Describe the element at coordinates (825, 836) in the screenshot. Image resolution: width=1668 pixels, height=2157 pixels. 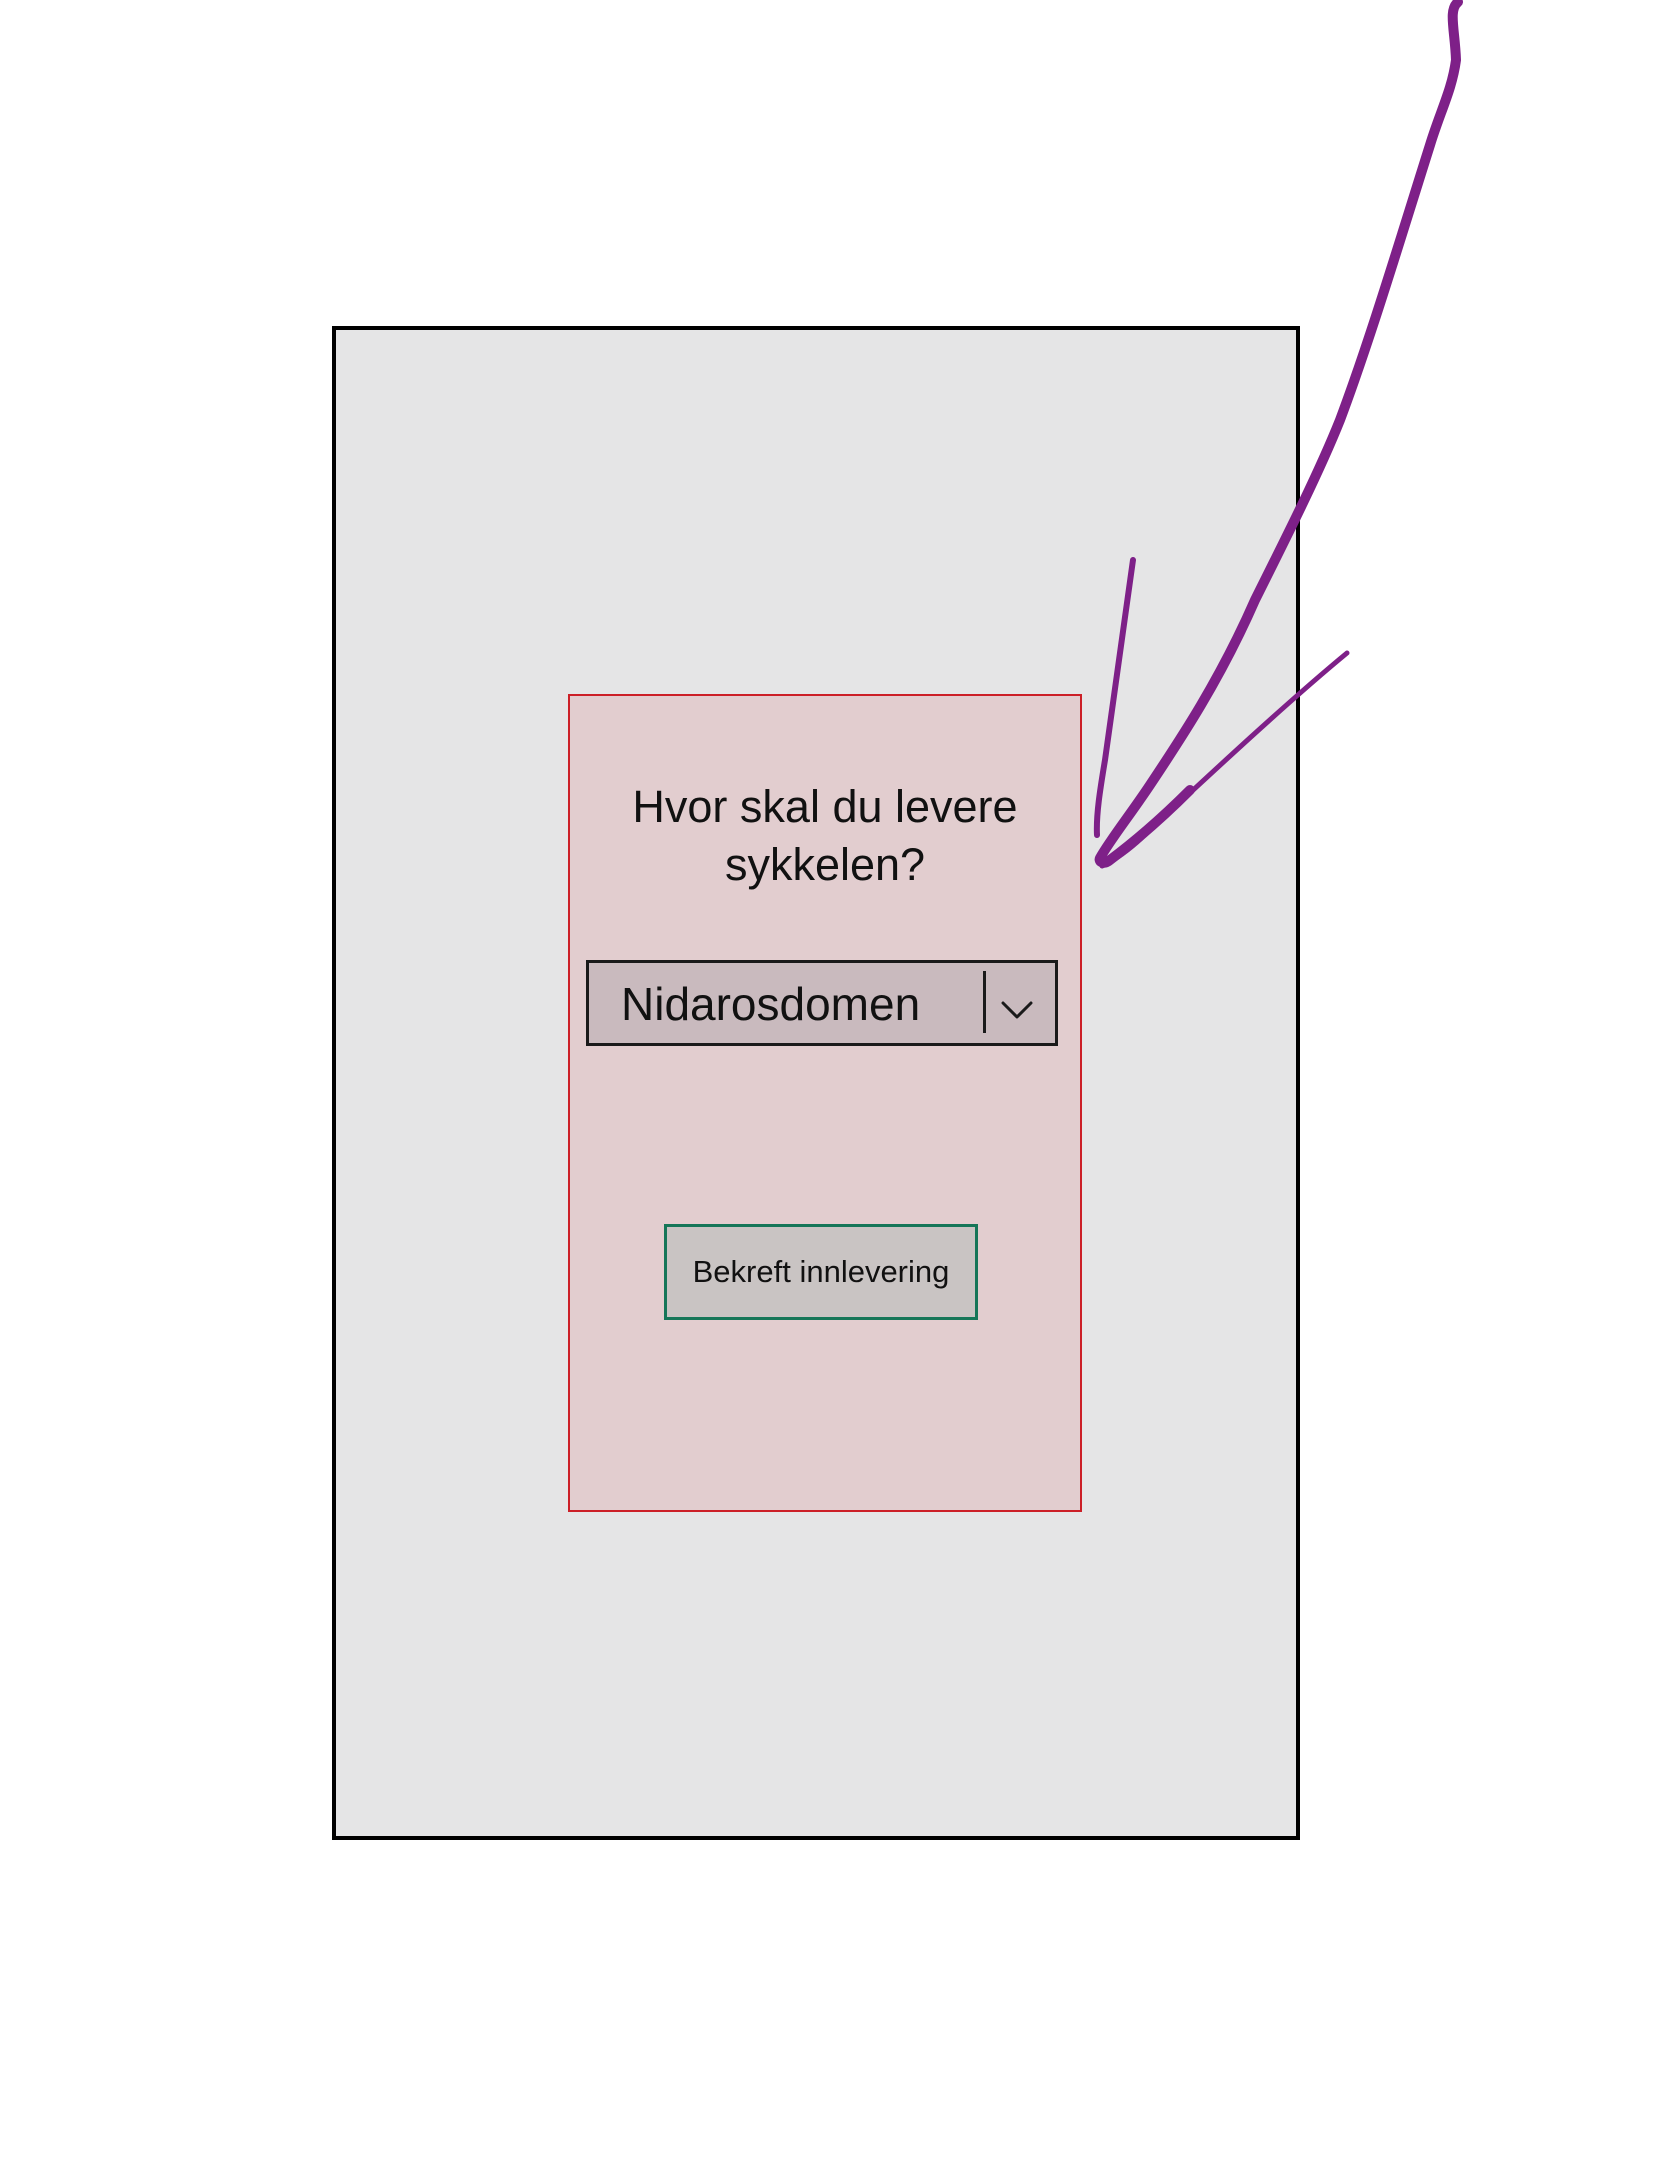
I see `dialog-title: Hvor skal du levere sykkelen?` at that location.